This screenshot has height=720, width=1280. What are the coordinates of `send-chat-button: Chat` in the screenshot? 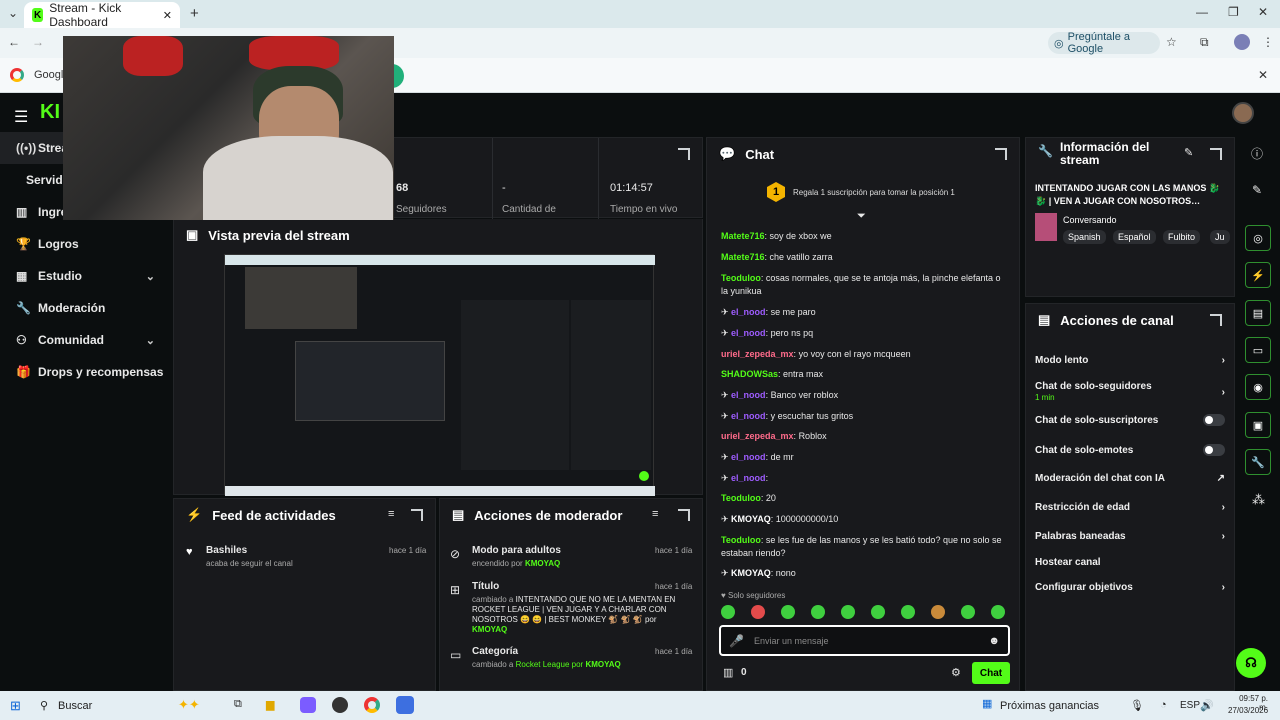 It's located at (991, 673).